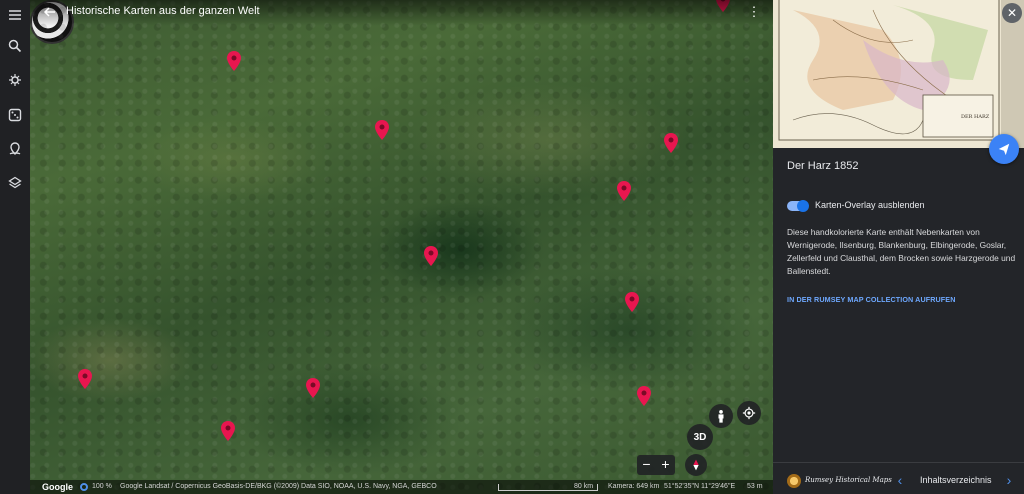  I want to click on project-title: Historische Karten aus der ganzen Welt, so click(163, 11).